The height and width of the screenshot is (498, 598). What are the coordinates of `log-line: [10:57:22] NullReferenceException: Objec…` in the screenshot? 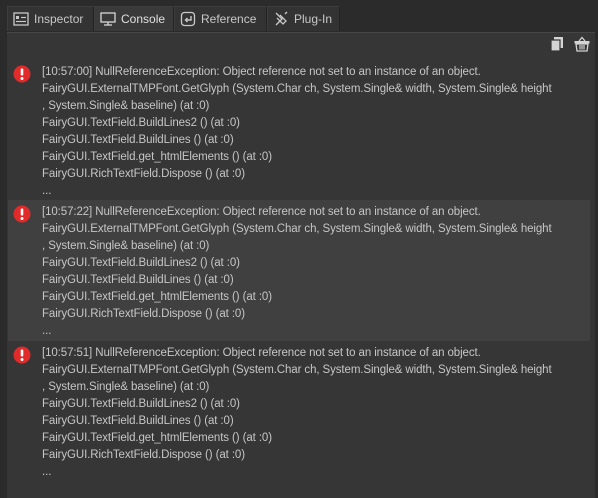 It's located at (261, 212).